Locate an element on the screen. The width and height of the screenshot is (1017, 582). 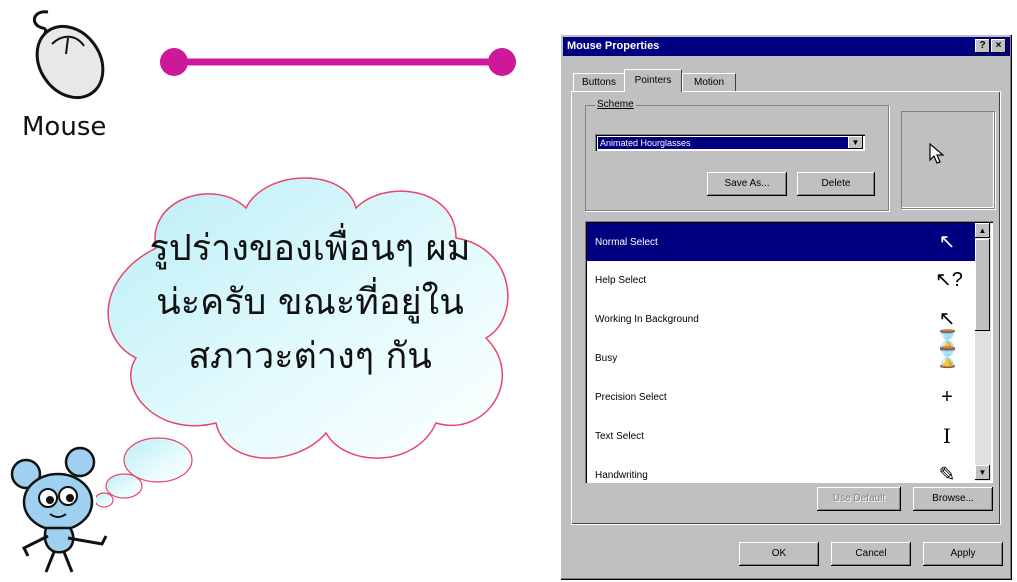
list-item: Handwriting ✎ is located at coordinates (781, 469).